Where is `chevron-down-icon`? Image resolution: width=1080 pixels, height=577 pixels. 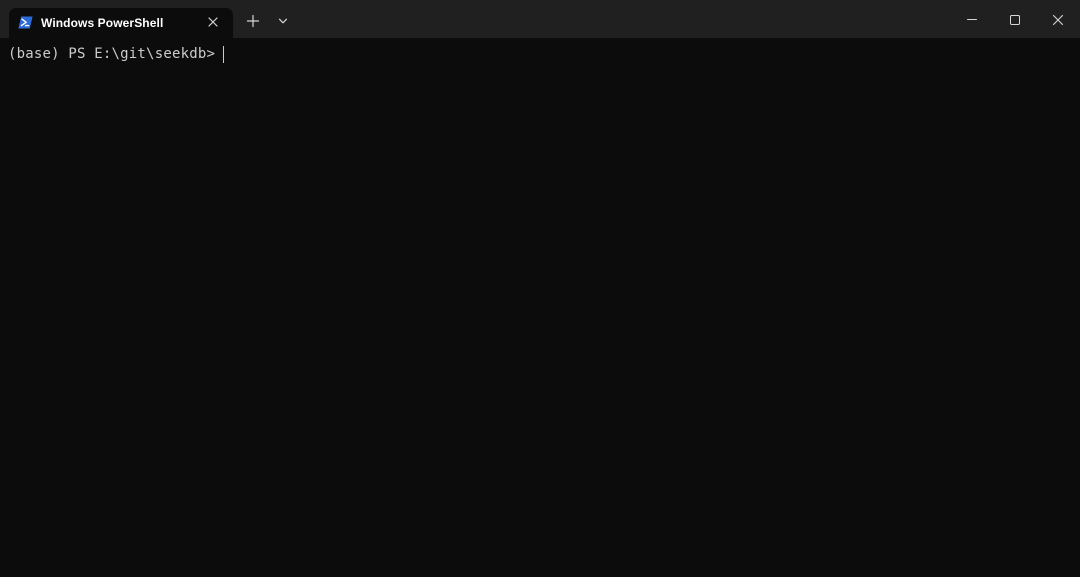 chevron-down-icon is located at coordinates (283, 21).